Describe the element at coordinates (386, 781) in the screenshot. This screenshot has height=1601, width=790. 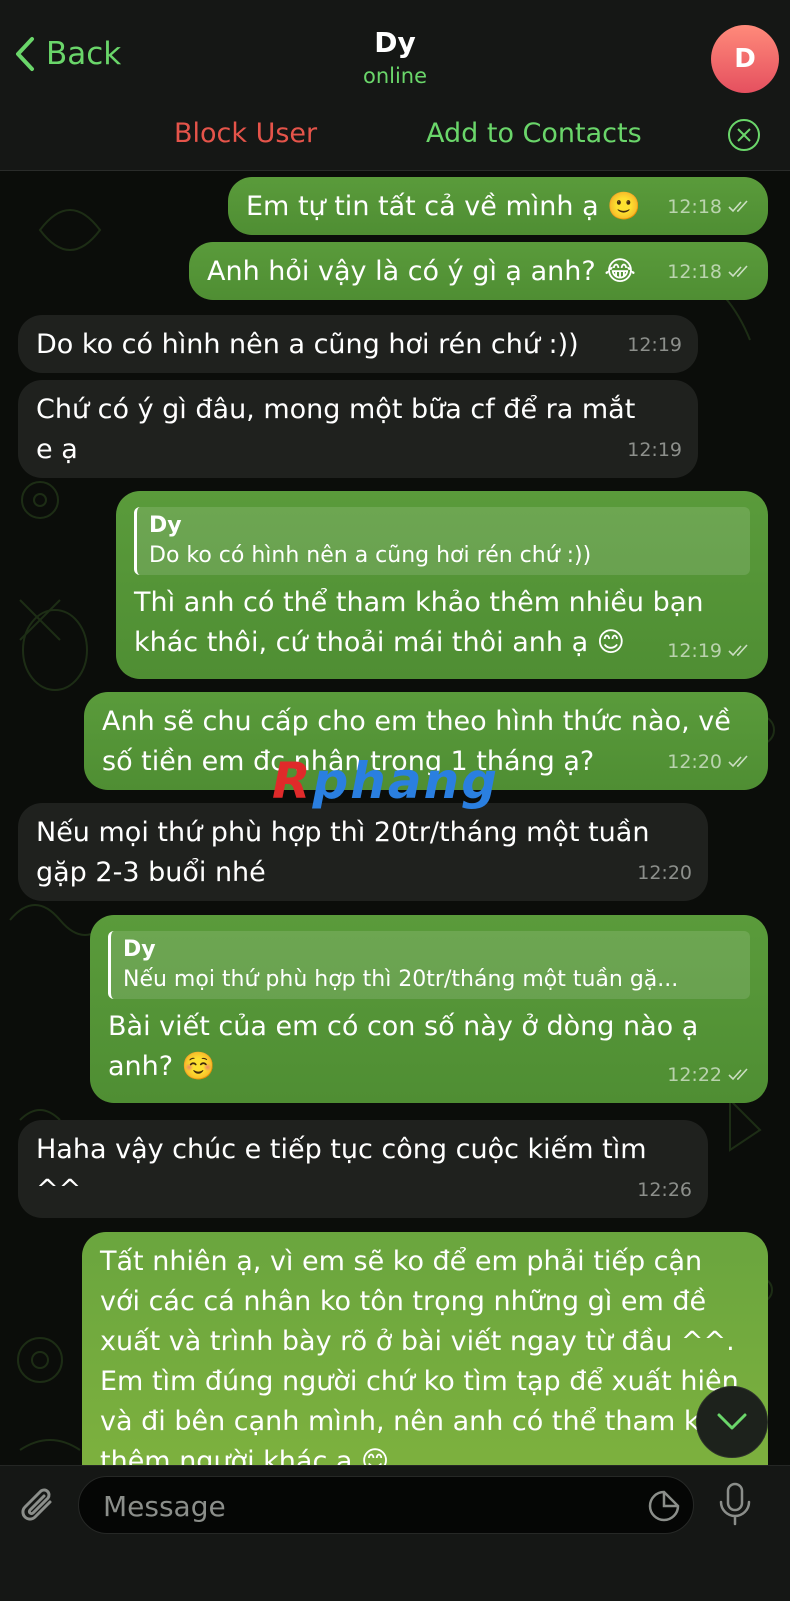
I see `watermark-logo: Rphang` at that location.